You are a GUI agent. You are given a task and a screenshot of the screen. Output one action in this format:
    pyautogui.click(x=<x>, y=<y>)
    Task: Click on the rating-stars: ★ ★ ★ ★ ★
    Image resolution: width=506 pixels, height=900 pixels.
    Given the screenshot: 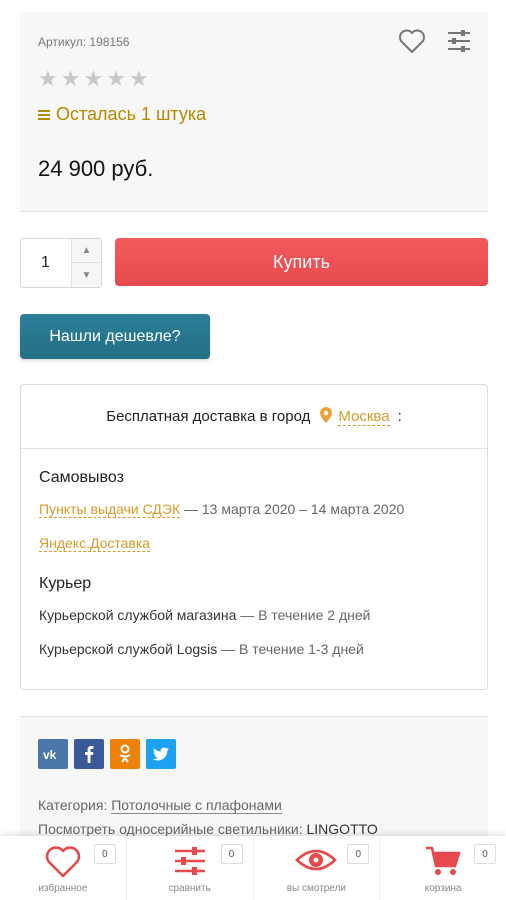 What is the action you would take?
    pyautogui.click(x=93, y=79)
    